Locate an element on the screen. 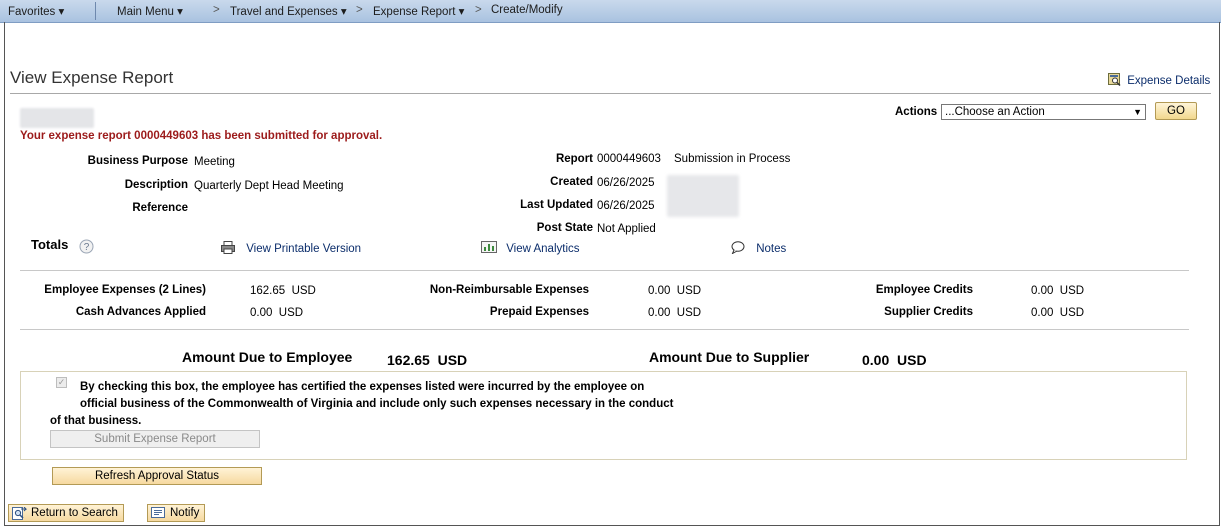 This screenshot has height=527, width=1221. report-status-value: Submission in Process is located at coordinates (732, 159).